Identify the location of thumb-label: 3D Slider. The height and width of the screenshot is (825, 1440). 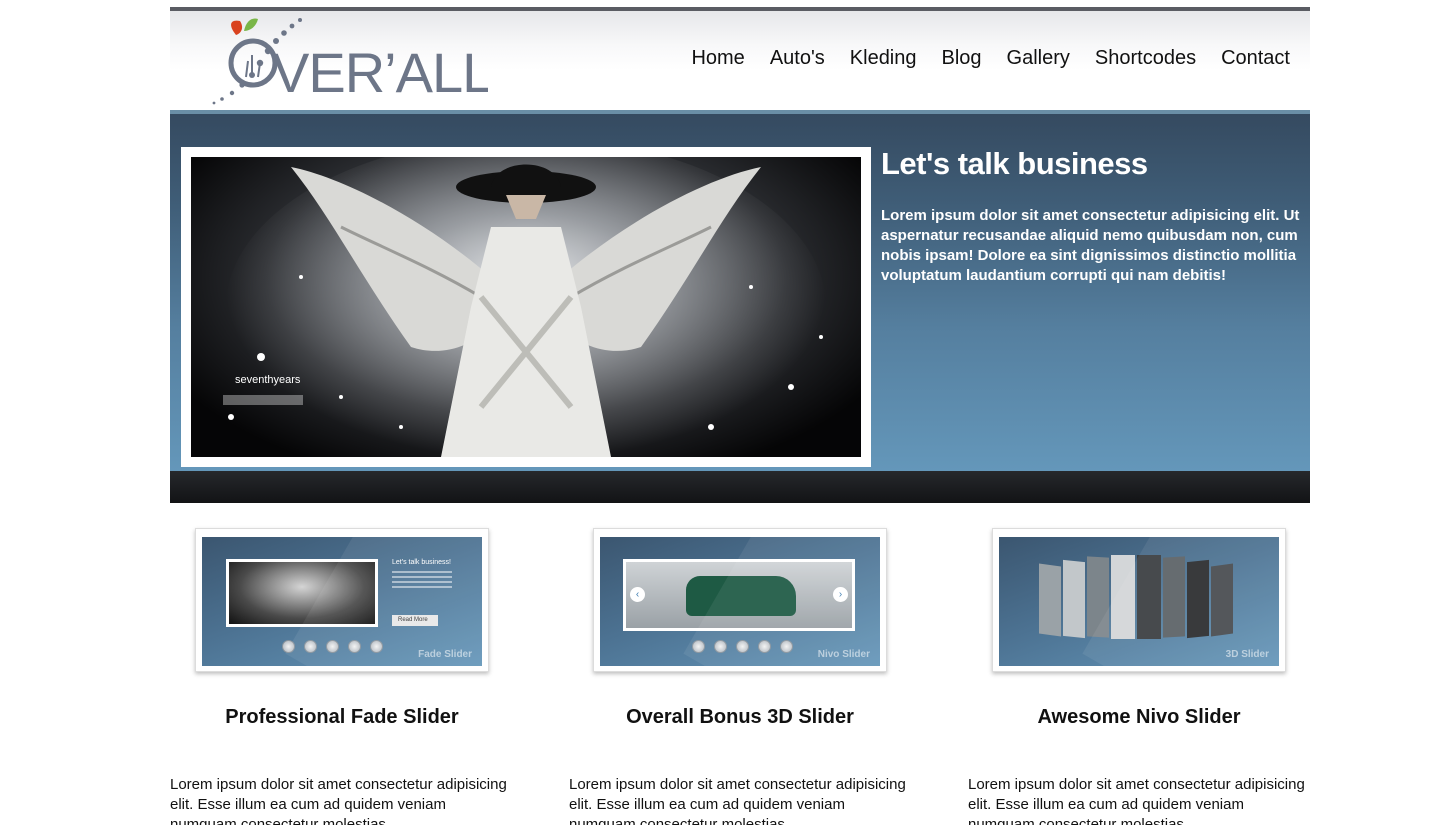
(1247, 654).